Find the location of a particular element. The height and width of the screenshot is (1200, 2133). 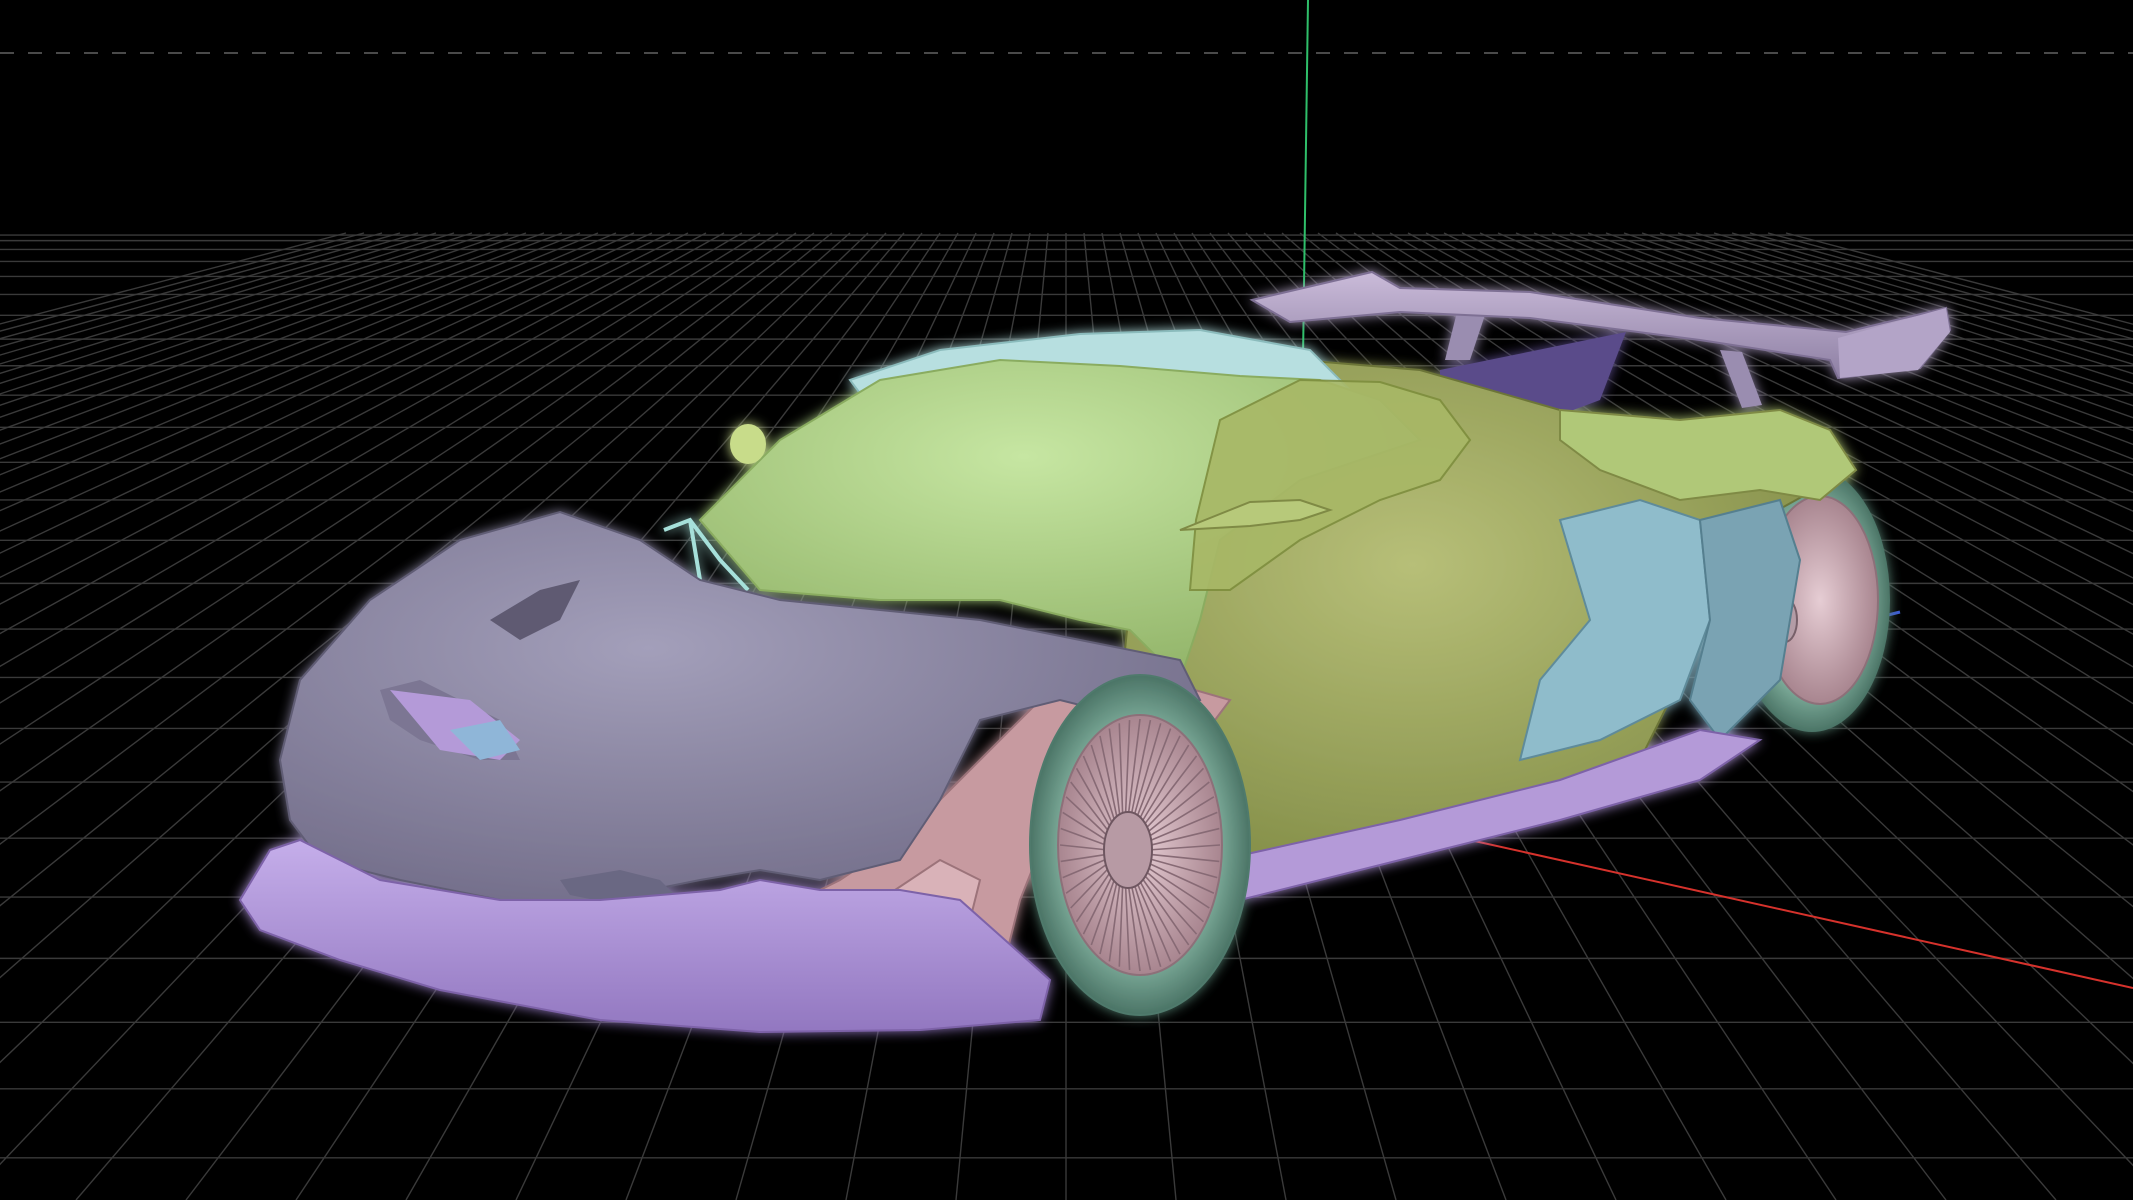

front-hub is located at coordinates (1128, 850).